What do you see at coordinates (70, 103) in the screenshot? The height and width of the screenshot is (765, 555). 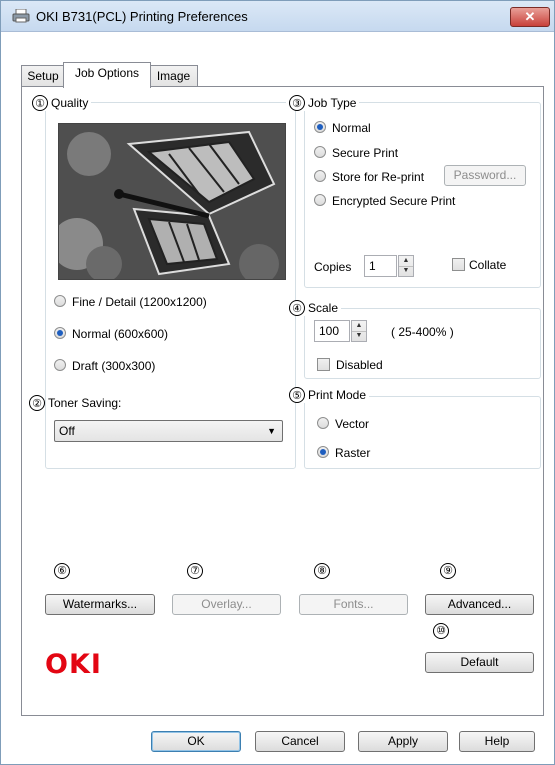 I see `quality-title: Quality` at bounding box center [70, 103].